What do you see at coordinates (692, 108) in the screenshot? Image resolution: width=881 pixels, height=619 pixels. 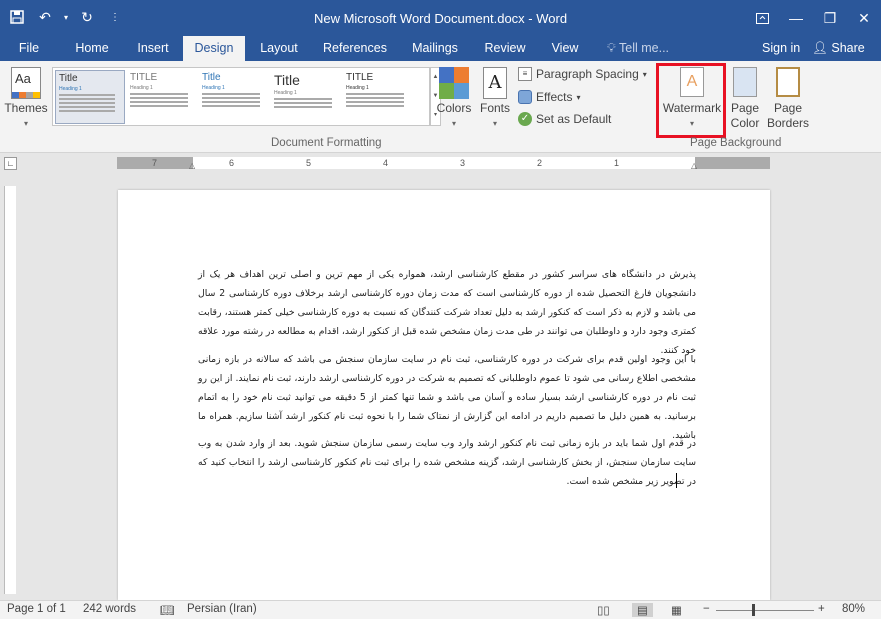 I see `watermark-label: Watermark` at bounding box center [692, 108].